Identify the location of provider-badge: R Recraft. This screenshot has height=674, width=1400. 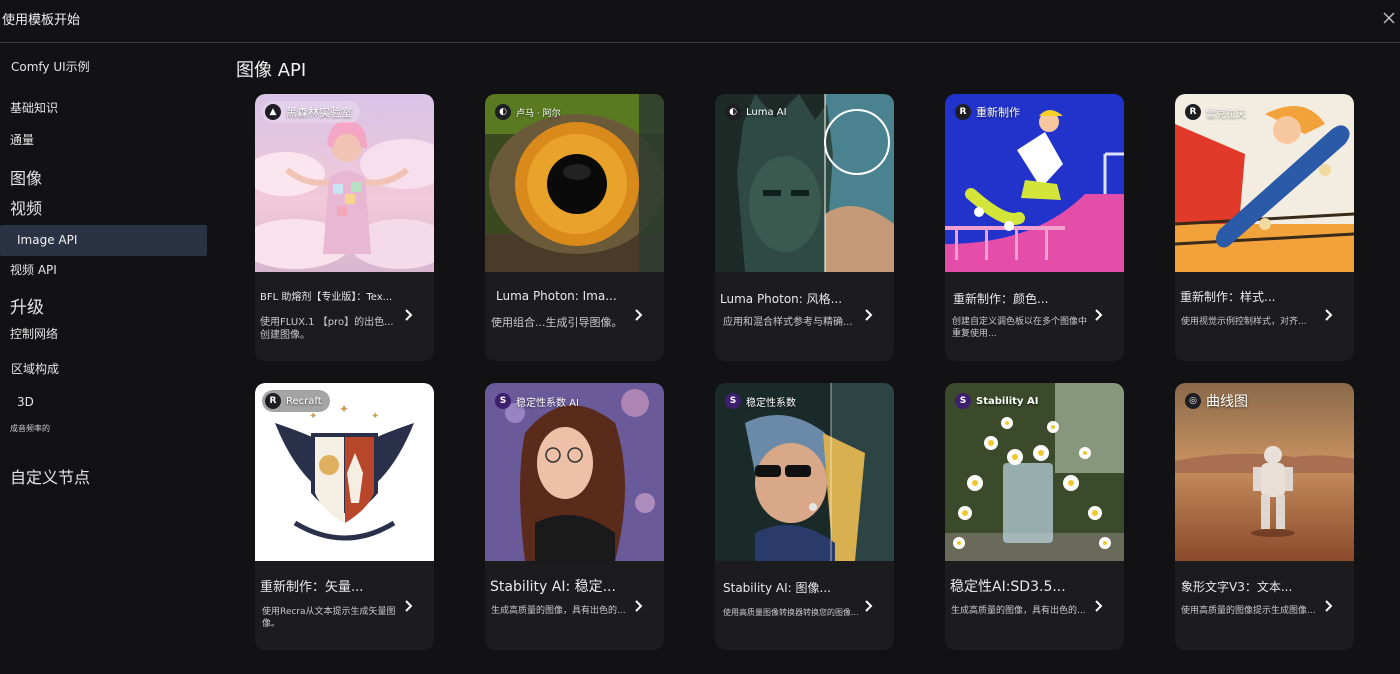
(296, 401).